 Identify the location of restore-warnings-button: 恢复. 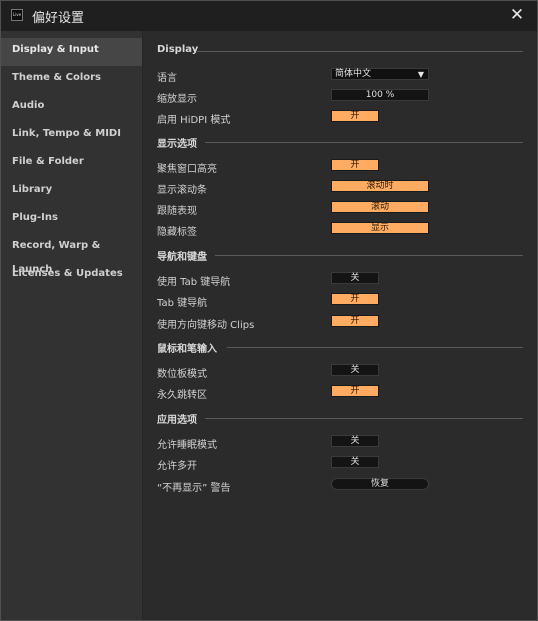
(380, 484).